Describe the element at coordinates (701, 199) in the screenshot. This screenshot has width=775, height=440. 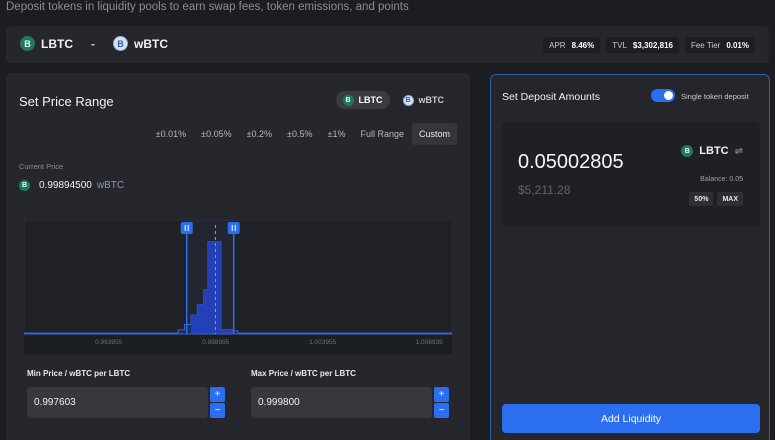
I see `half-button: 50%` at that location.